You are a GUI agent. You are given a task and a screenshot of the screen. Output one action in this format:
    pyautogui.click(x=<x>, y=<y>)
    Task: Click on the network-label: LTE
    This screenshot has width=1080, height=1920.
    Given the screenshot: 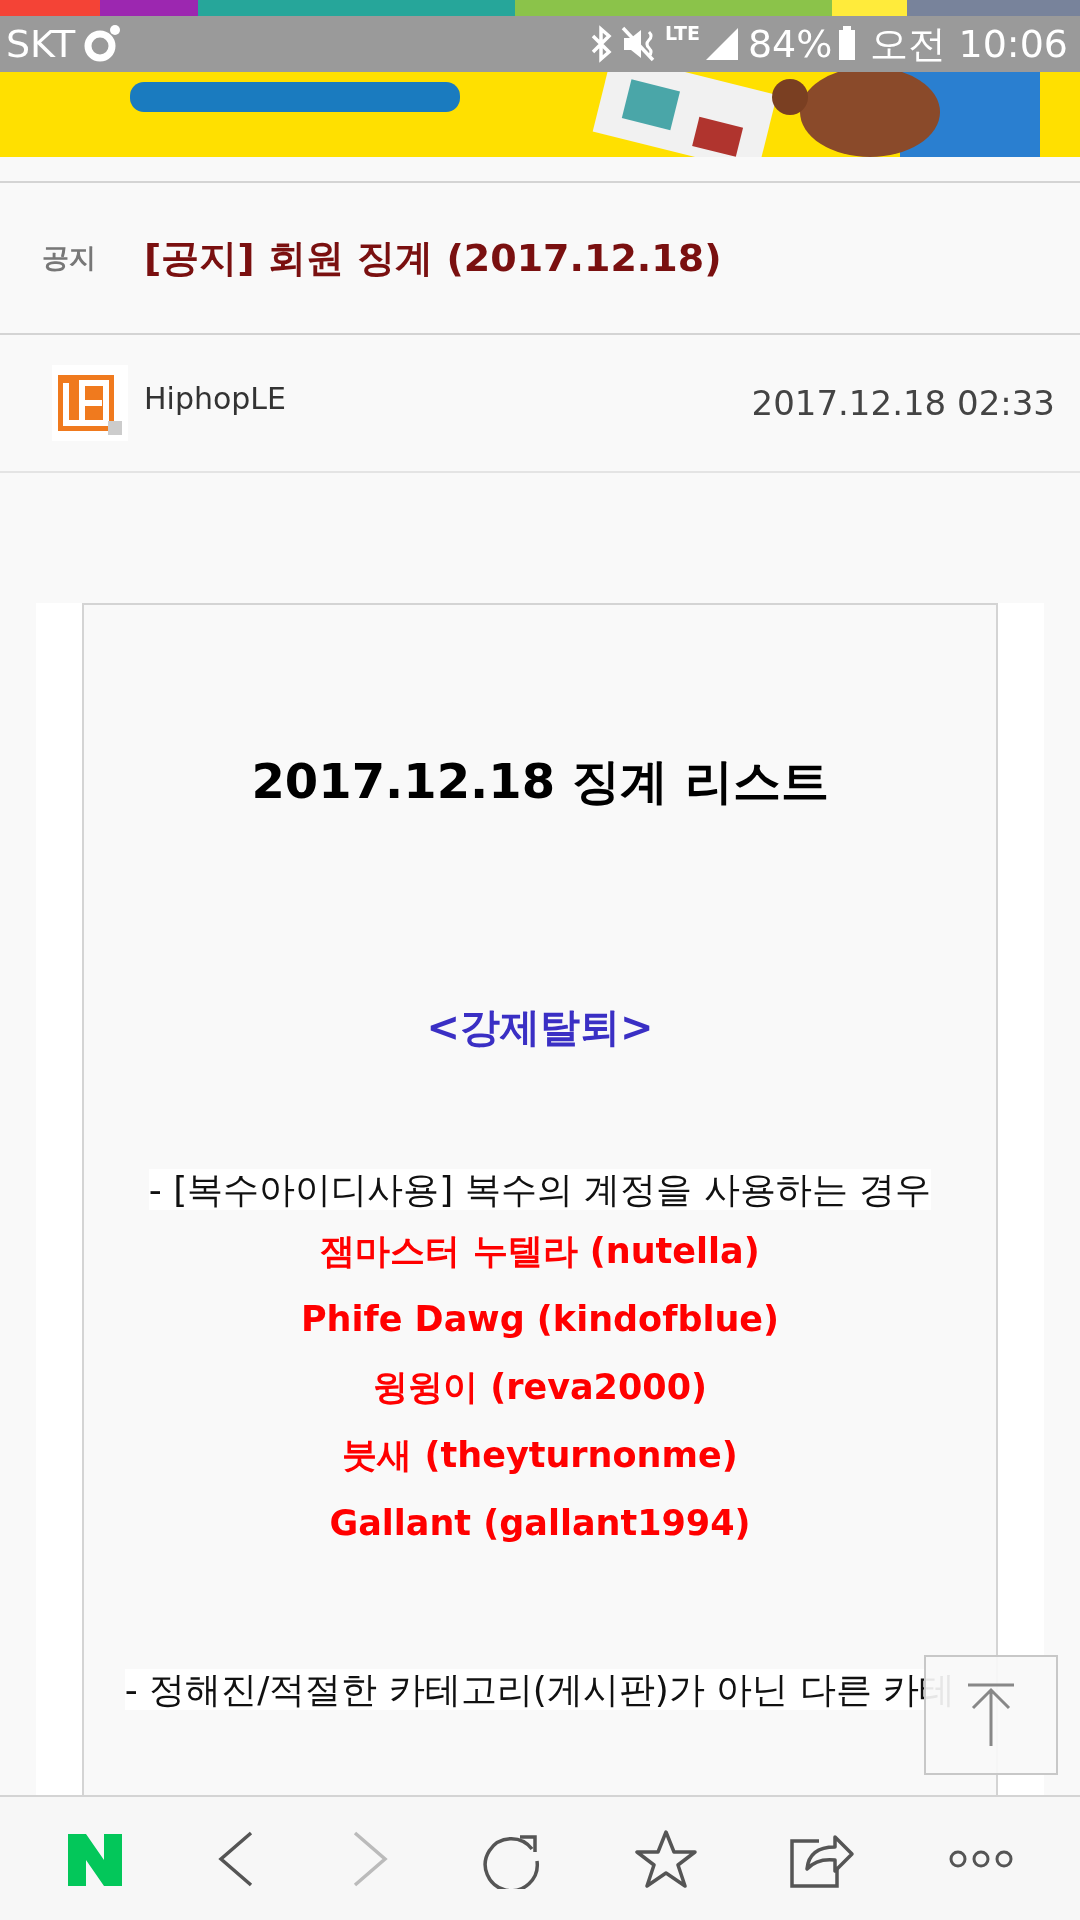 What is the action you would take?
    pyautogui.click(x=682, y=33)
    